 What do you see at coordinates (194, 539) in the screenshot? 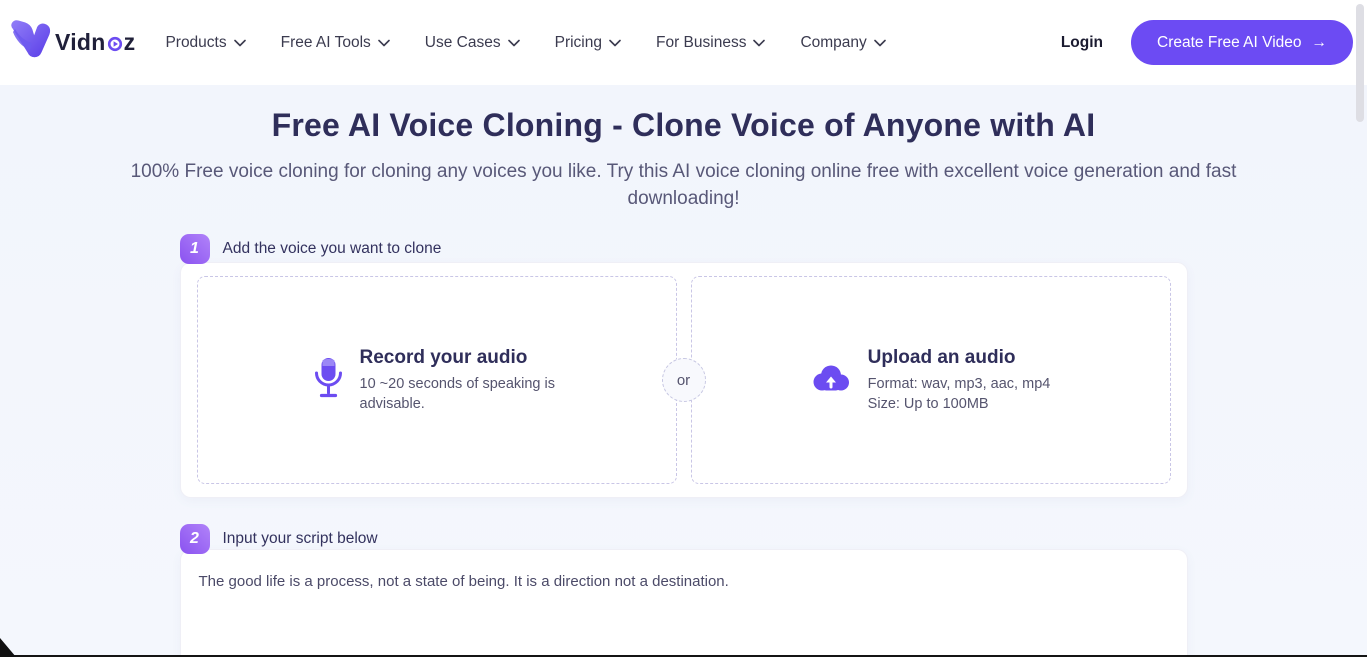
I see `step-2-badge: 2` at bounding box center [194, 539].